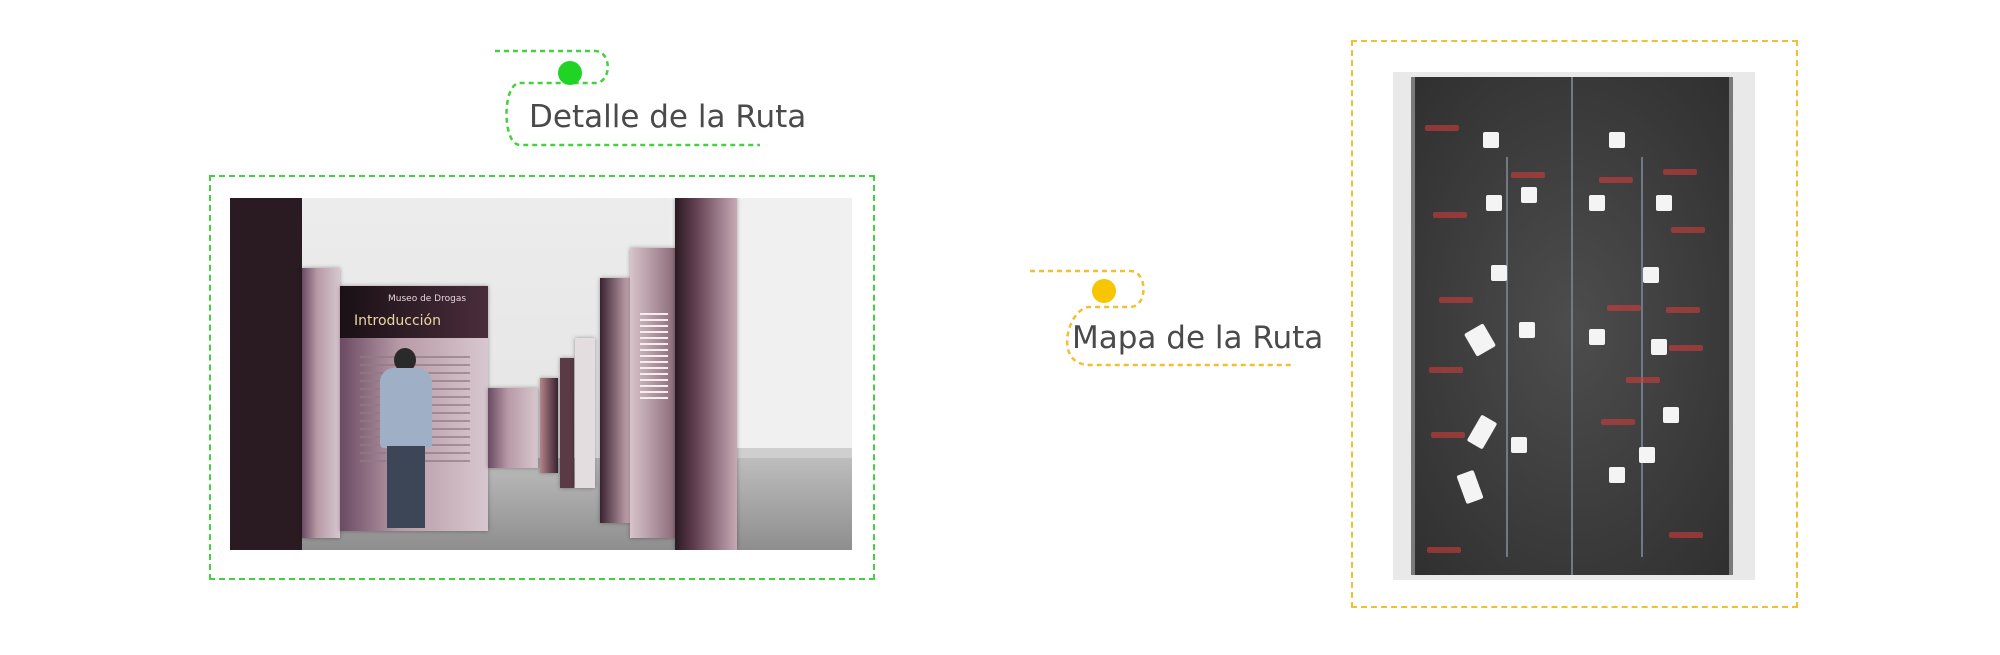 The image size is (2000, 655). Describe the element at coordinates (427, 299) in the screenshot. I see `panel-header-text: Museo de Drogas` at that location.